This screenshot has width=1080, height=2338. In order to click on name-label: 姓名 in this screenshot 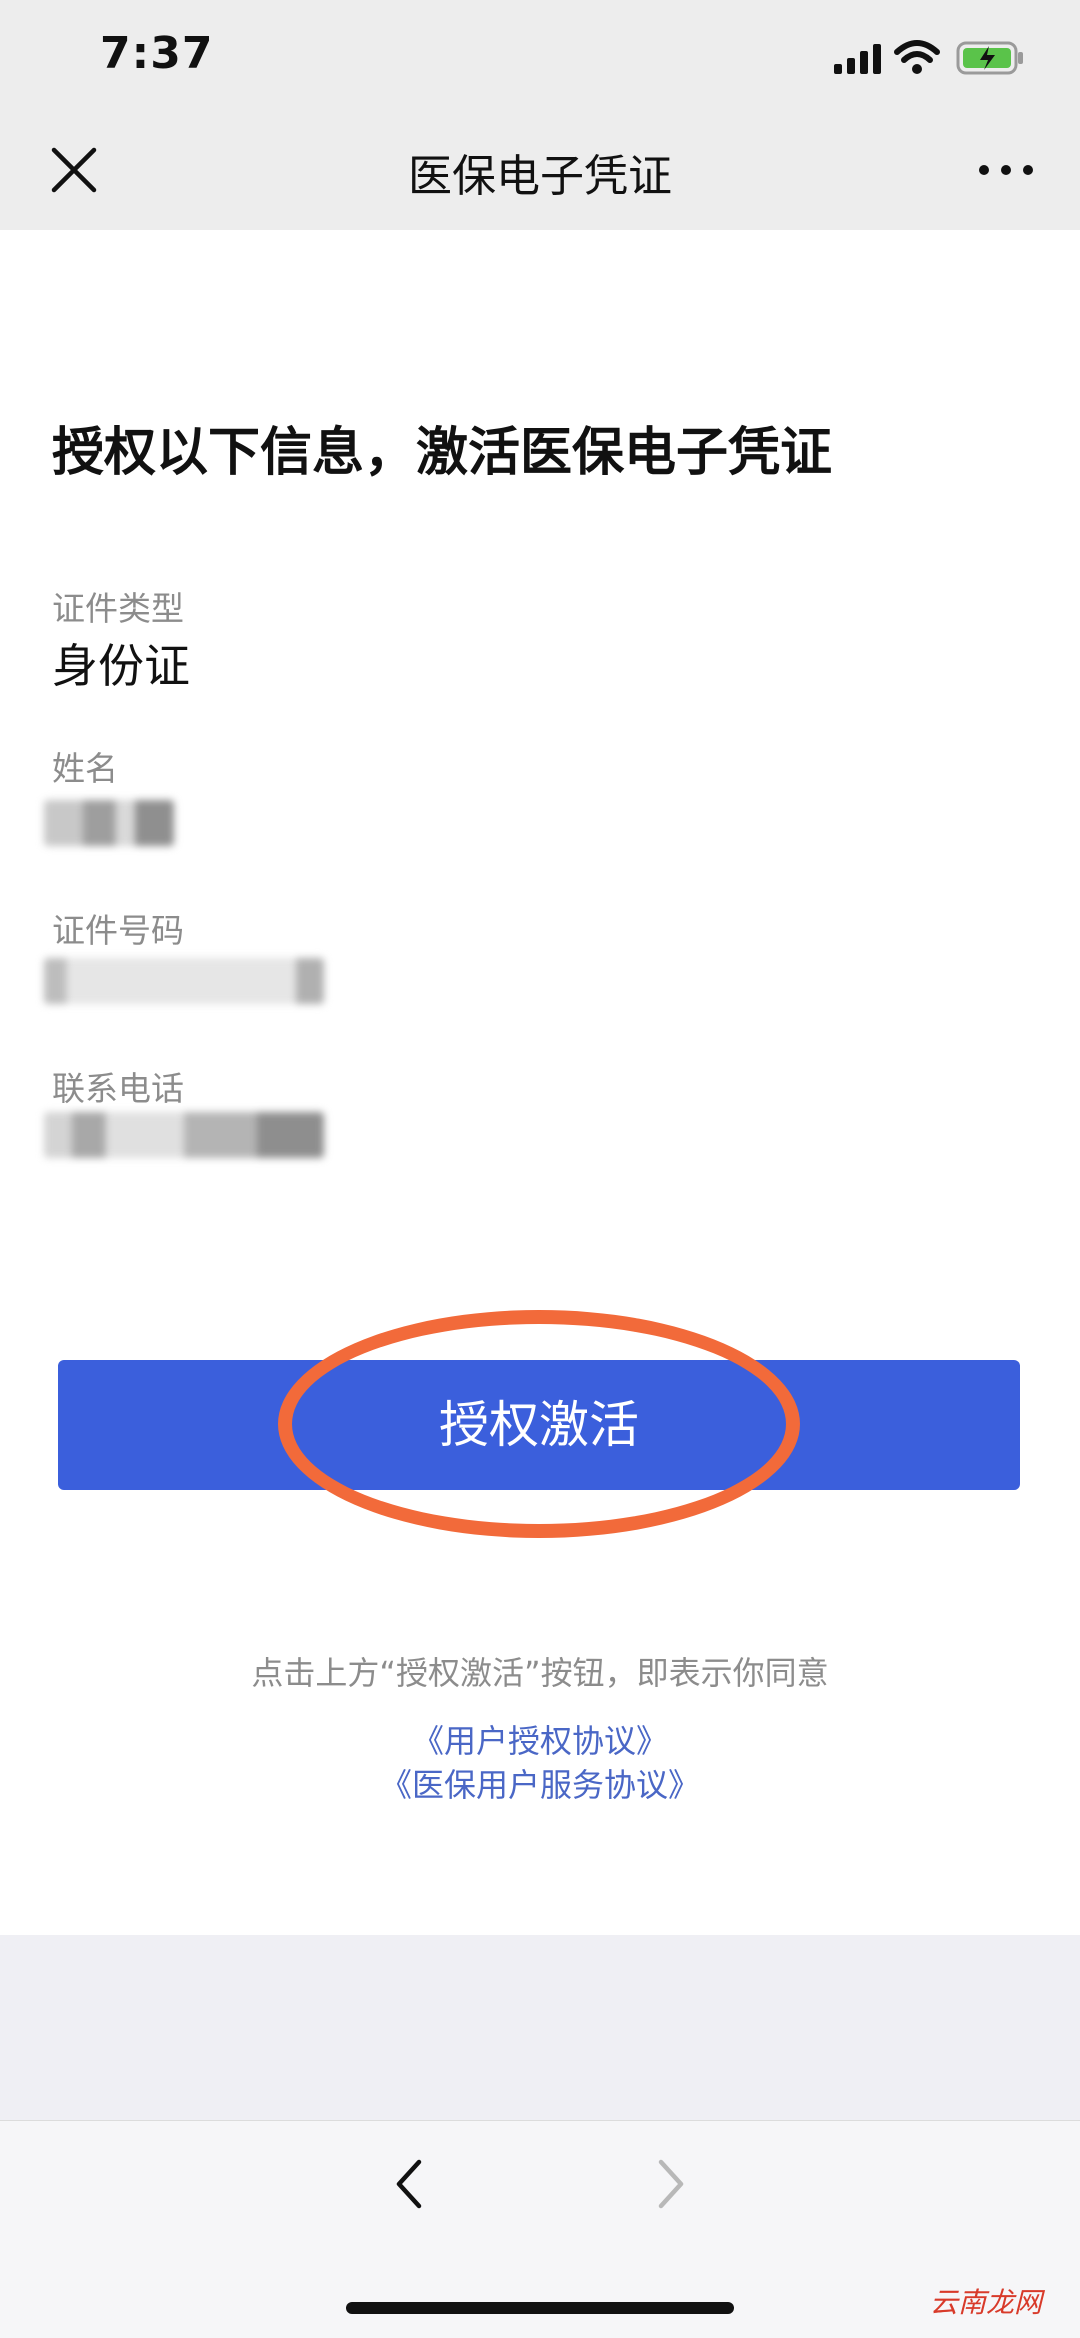, I will do `click(85, 768)`.